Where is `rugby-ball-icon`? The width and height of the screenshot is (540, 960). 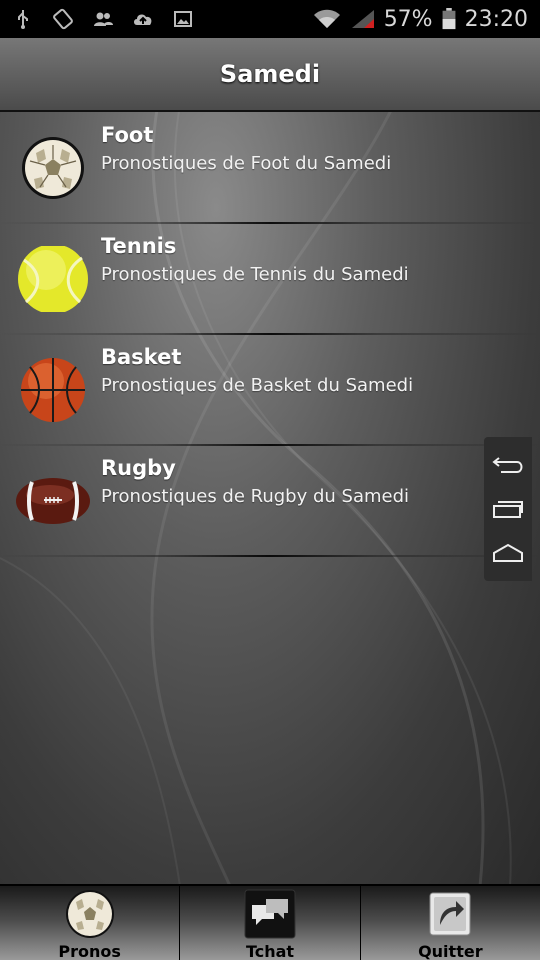 rugby-ball-icon is located at coordinates (53, 501).